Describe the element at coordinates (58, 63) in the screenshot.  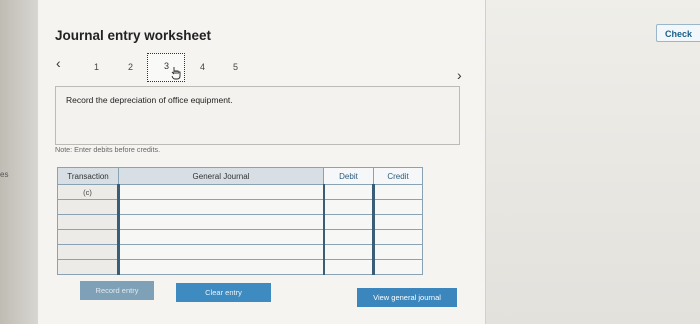
I see `chevron-left-icon: ‹` at that location.